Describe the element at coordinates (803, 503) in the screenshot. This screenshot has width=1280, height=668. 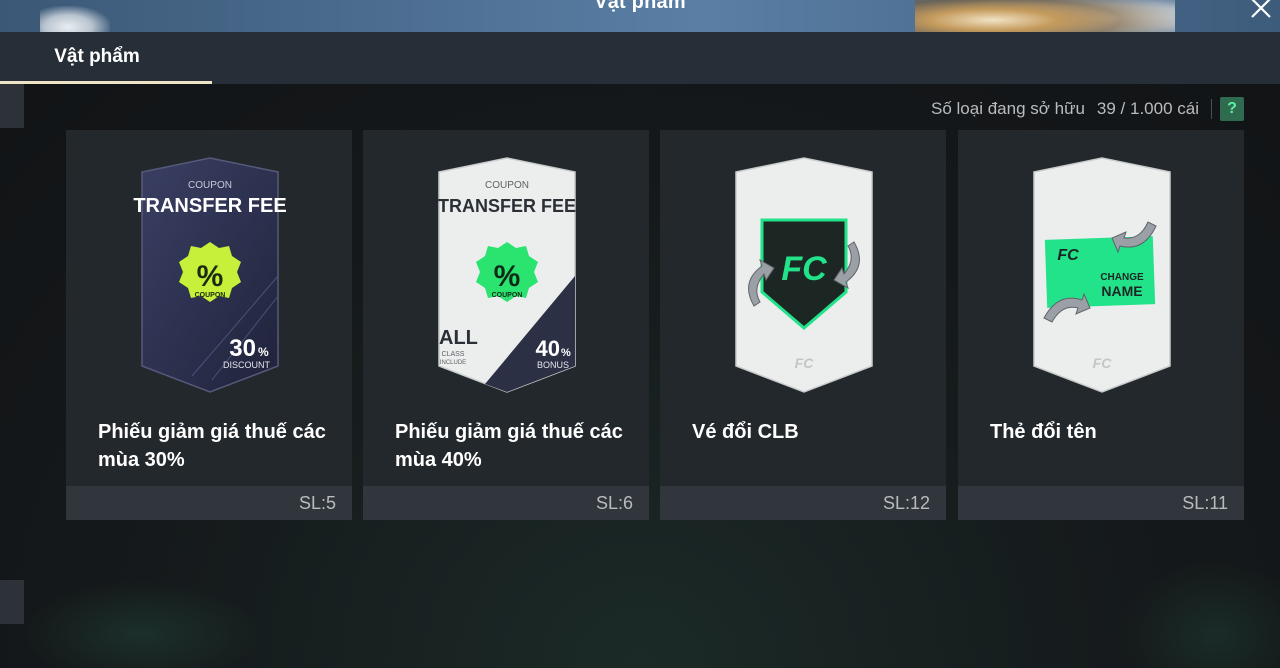
I see `item-footer: SL:12` at that location.